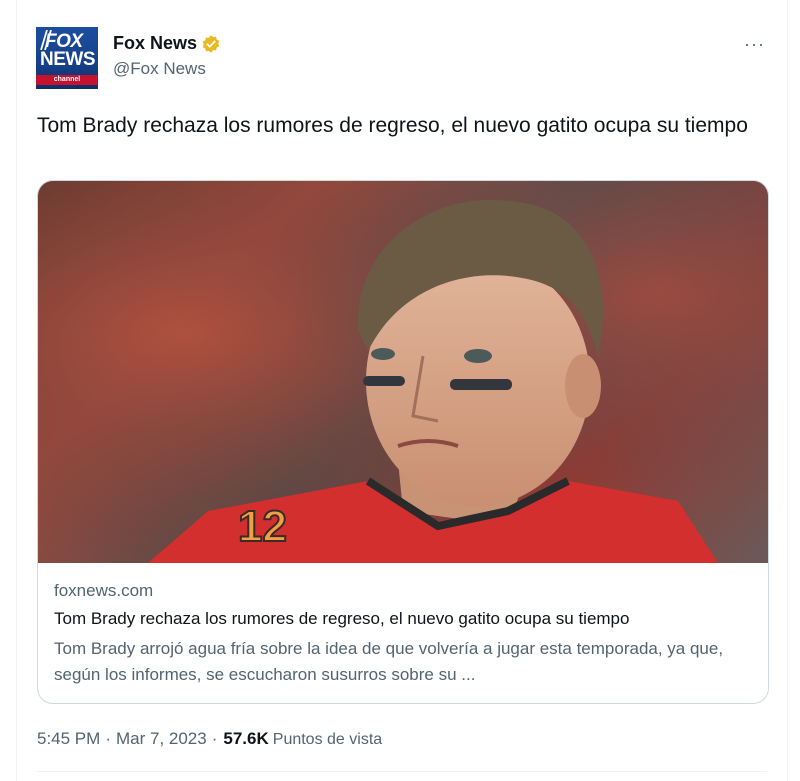 This screenshot has height=781, width=800. I want to click on avatar: FOX NEWS channel, so click(67, 58).